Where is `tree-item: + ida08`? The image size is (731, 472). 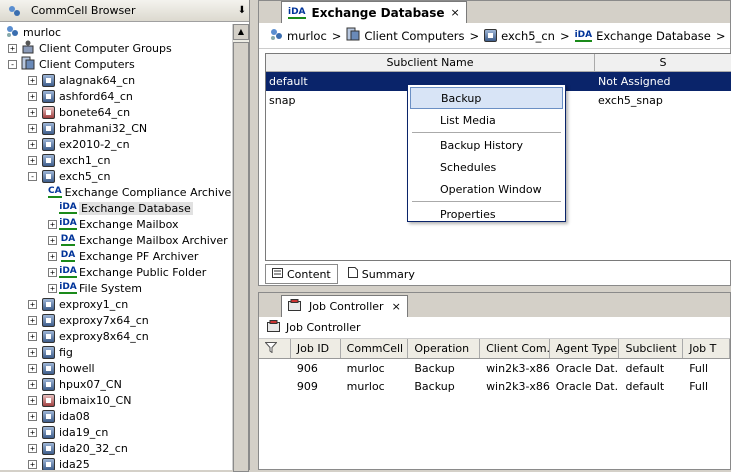
tree-item: + ida08 is located at coordinates (116, 416).